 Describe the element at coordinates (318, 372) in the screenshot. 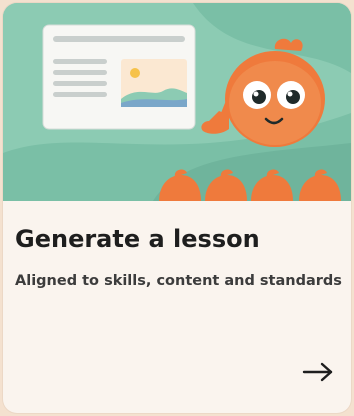

I see `arrow-right-icon` at that location.